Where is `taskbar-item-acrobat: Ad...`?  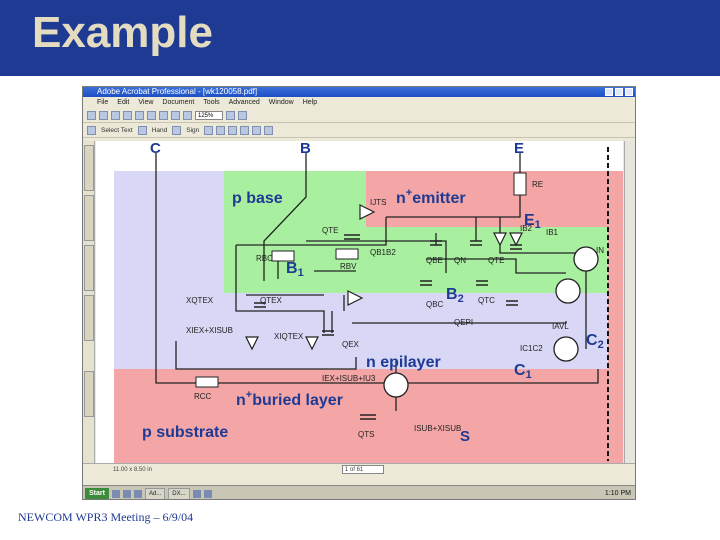 taskbar-item-acrobat: Ad... is located at coordinates (155, 493).